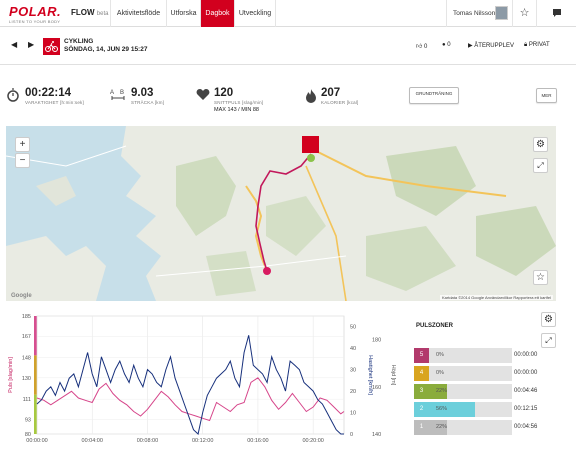 This screenshot has width=576, height=450. Describe the element at coordinates (494, 46) in the screenshot. I see `relive-label: ÅTERUPPLEV` at that location.